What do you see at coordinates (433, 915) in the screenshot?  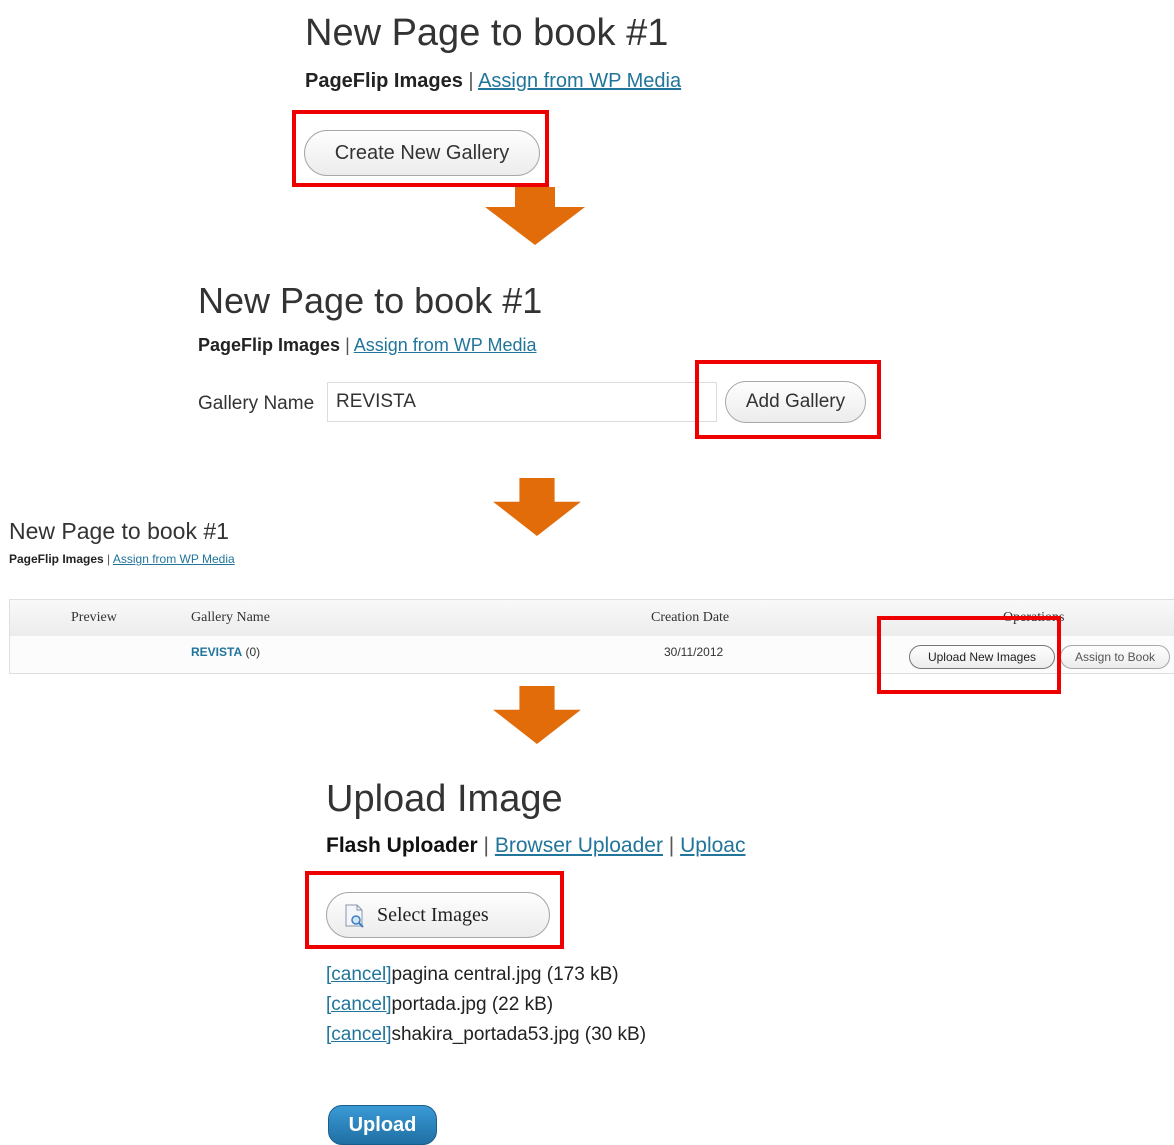 I see `select-images-label: Select Images` at bounding box center [433, 915].